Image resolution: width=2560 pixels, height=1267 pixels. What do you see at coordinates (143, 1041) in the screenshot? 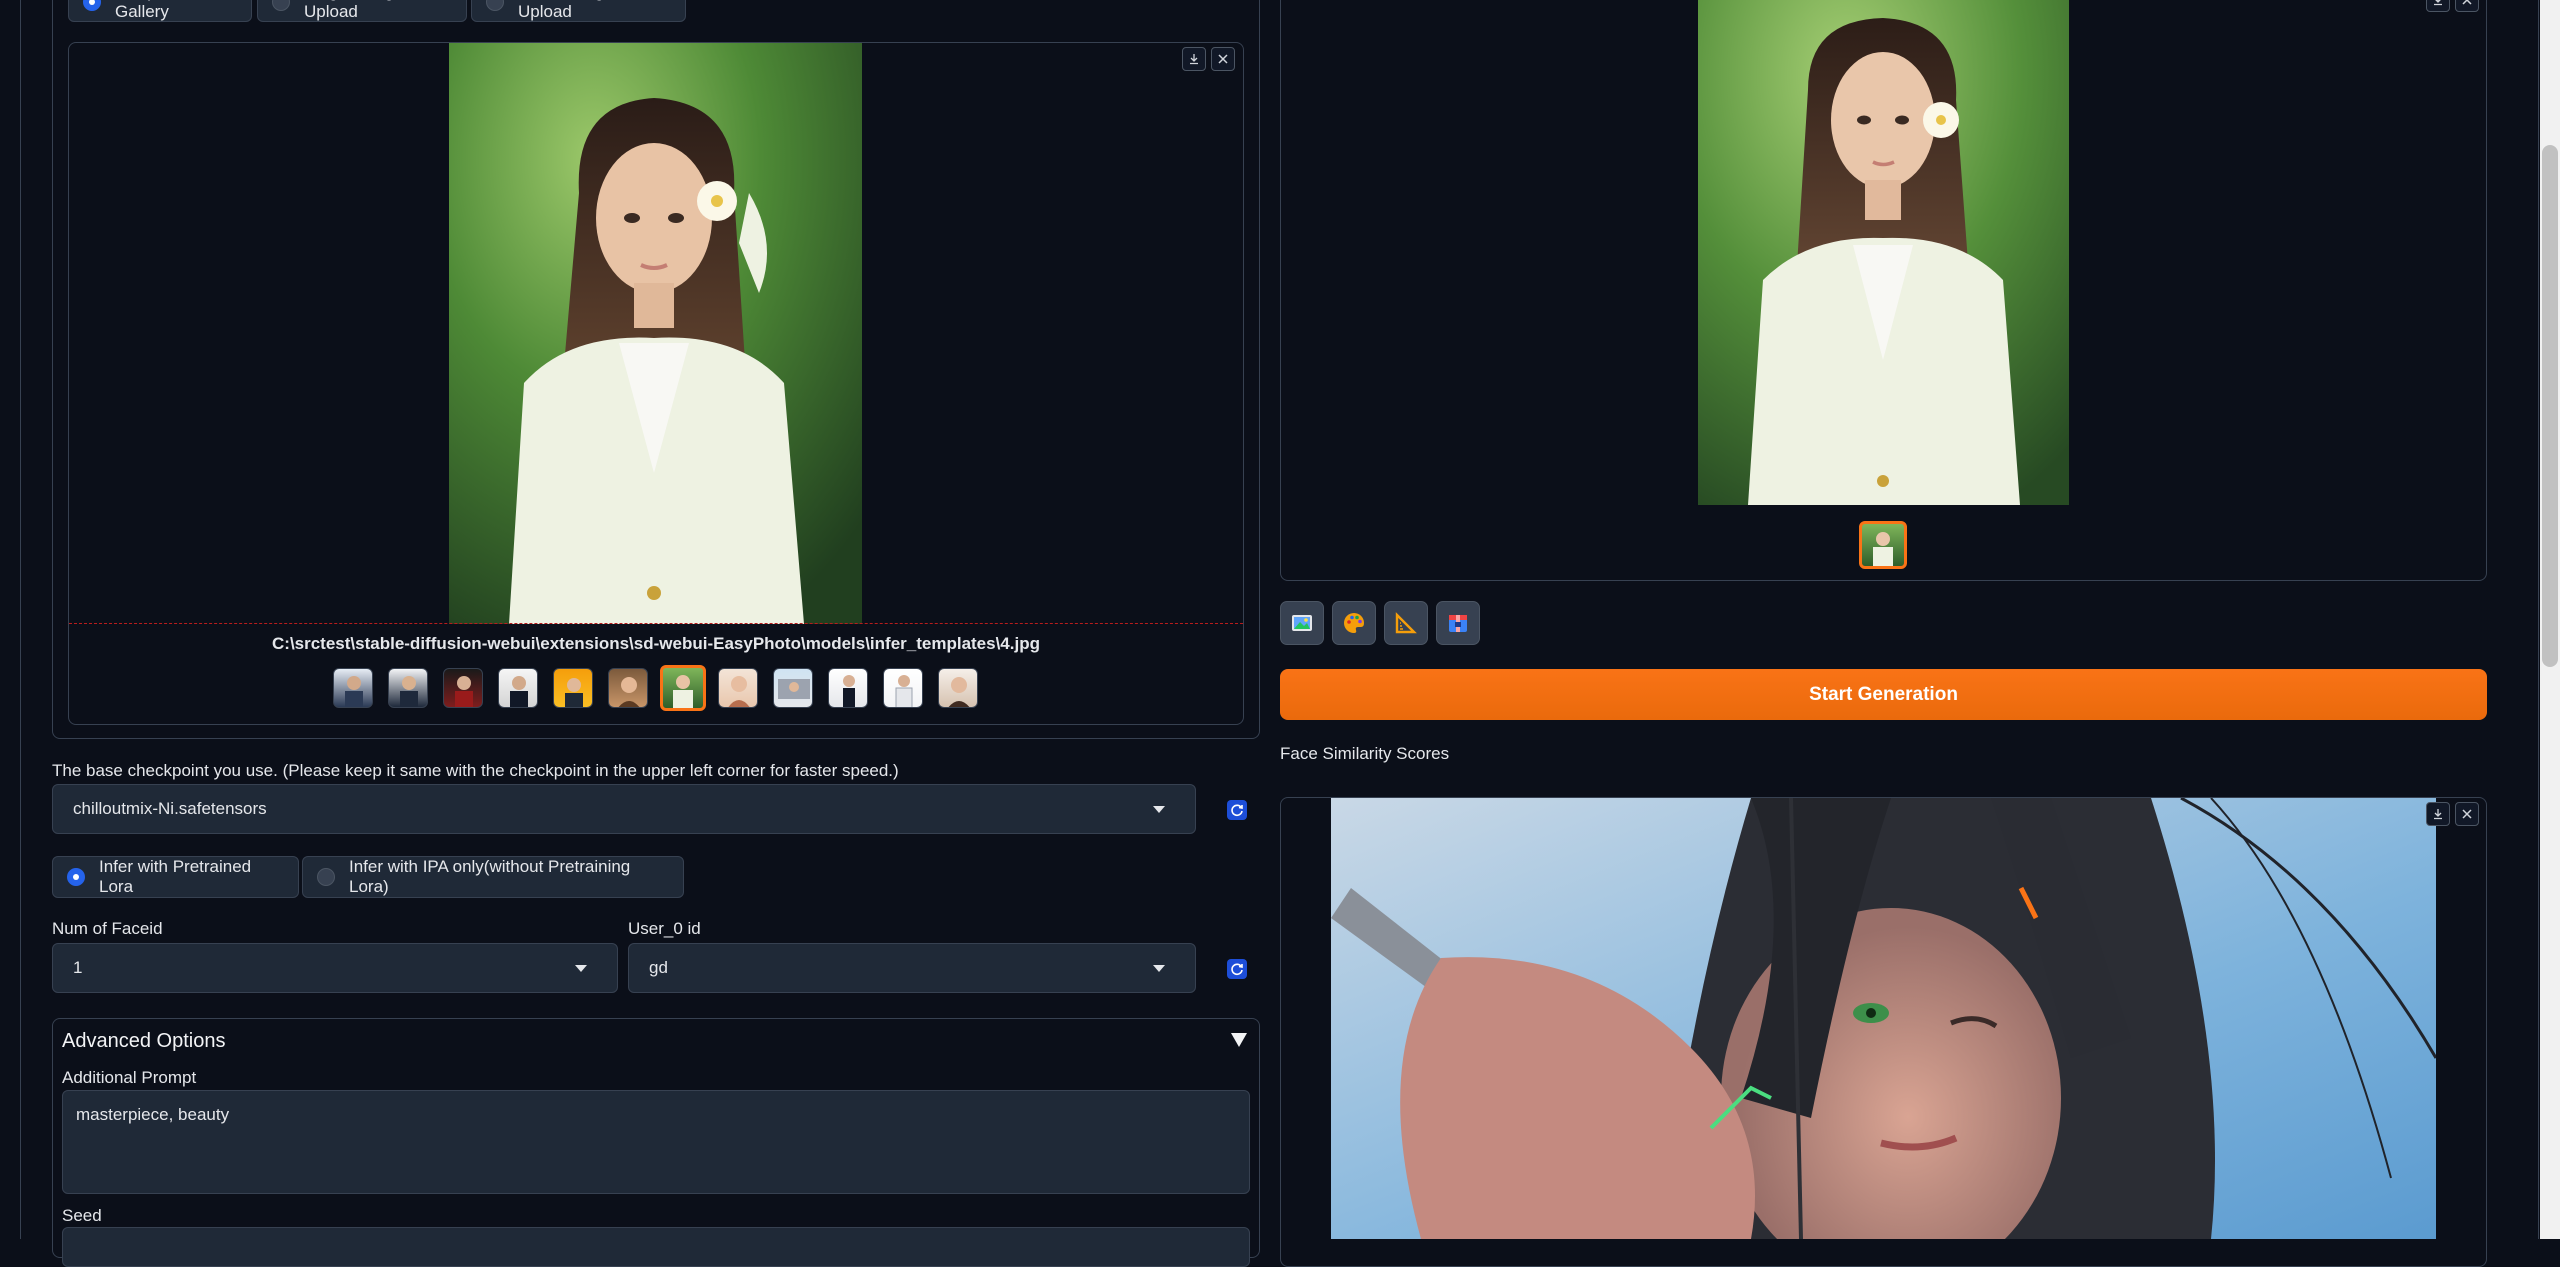
I see `advanced-options-title: Advanced Options` at bounding box center [143, 1041].